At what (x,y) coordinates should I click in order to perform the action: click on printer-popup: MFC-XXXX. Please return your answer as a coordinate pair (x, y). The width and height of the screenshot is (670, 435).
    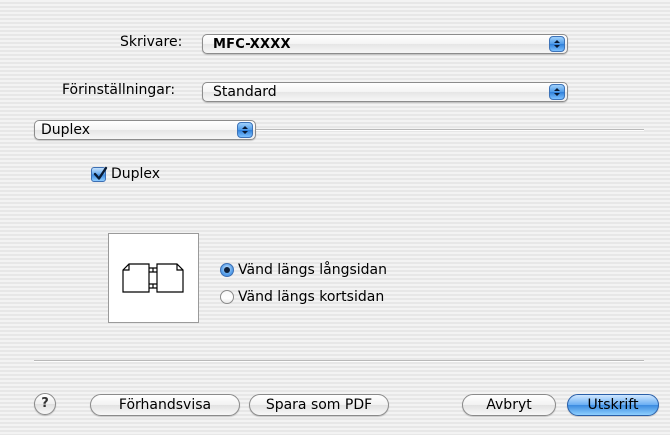
    Looking at the image, I should click on (385, 44).